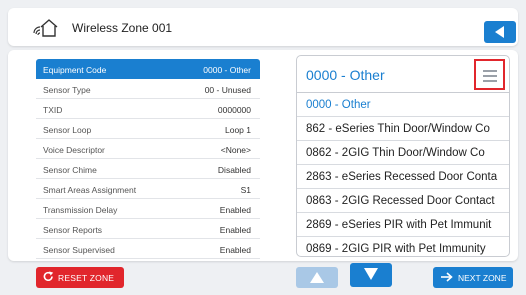 This screenshot has height=295, width=526. What do you see at coordinates (403, 74) in the screenshot?
I see `picker-header: 0000 - Other` at bounding box center [403, 74].